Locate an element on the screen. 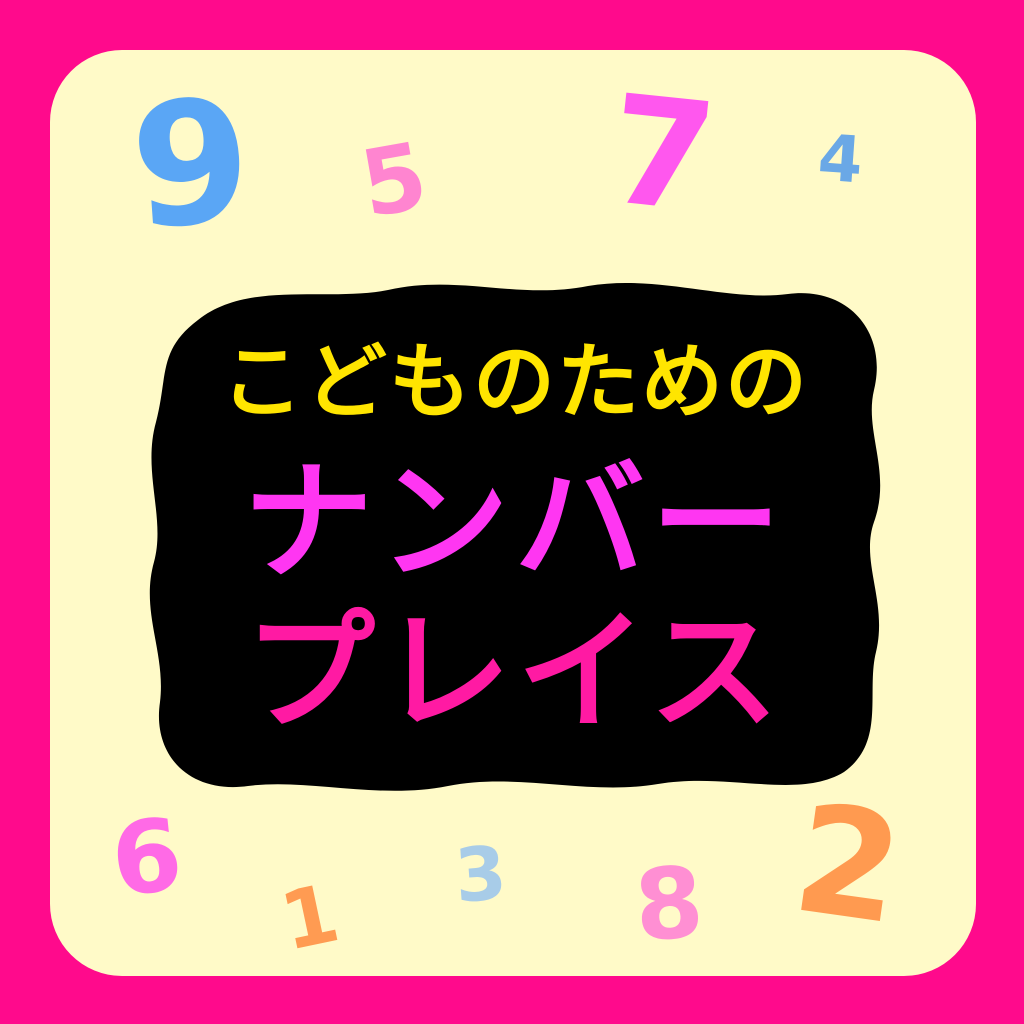 Image resolution: width=1024 pixels, height=1024 pixels. digit-four: 4 is located at coordinates (840, 160).